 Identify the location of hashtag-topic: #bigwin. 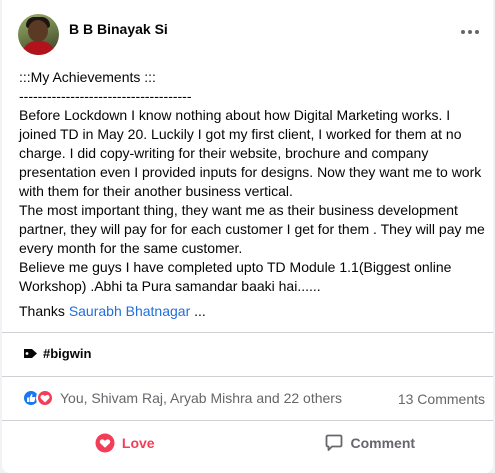
(57, 353).